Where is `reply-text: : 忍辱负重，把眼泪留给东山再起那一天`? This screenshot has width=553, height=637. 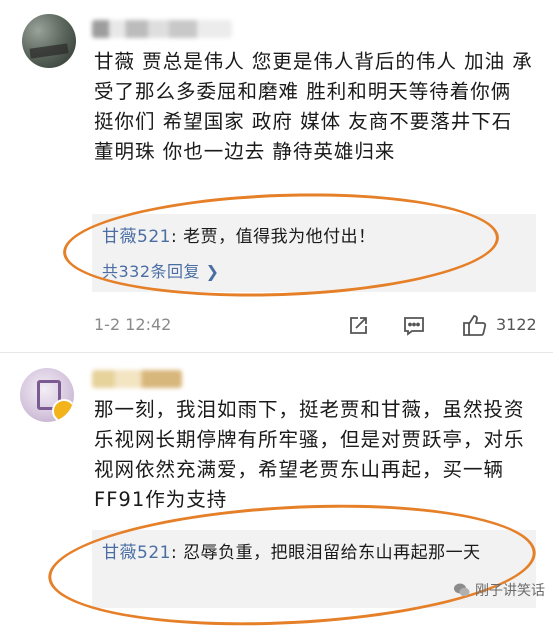
reply-text: : 忍辱负重，把眼泪留给东山再起那一天 is located at coordinates (325, 553).